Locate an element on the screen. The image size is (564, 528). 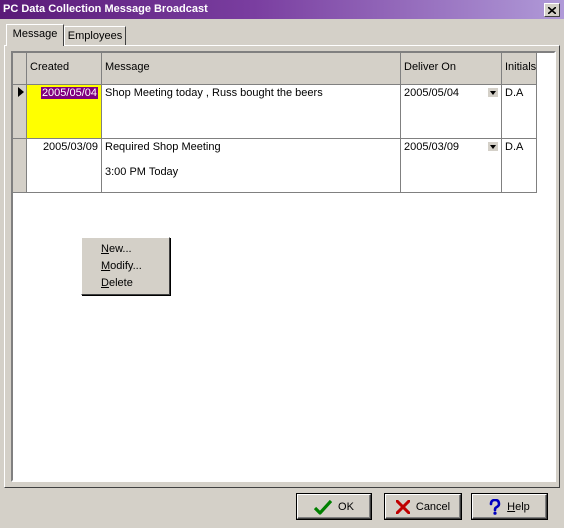
column-header-created-label: Created is located at coordinates (50, 67).